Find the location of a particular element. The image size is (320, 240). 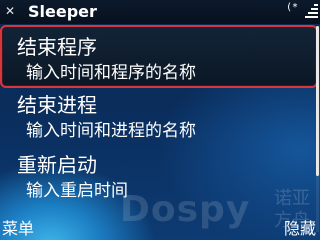

lock-icon: (* is located at coordinates (291, 7).